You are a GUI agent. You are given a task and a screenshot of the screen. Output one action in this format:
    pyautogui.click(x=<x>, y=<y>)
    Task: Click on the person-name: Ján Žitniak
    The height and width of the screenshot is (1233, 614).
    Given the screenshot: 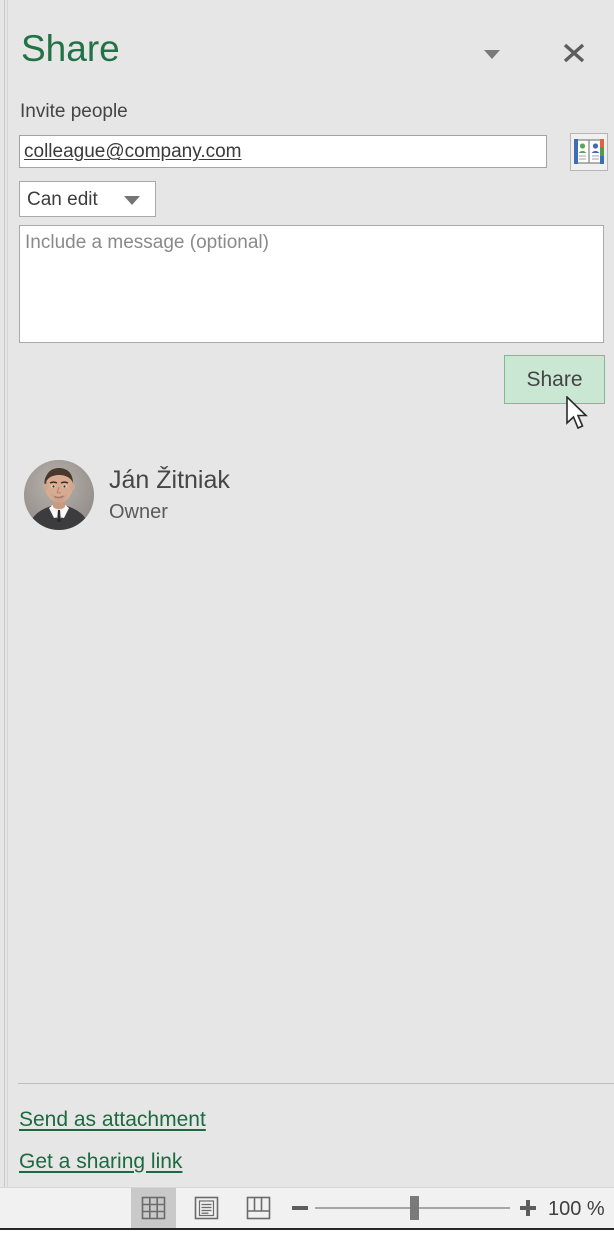 What is the action you would take?
    pyautogui.click(x=169, y=480)
    